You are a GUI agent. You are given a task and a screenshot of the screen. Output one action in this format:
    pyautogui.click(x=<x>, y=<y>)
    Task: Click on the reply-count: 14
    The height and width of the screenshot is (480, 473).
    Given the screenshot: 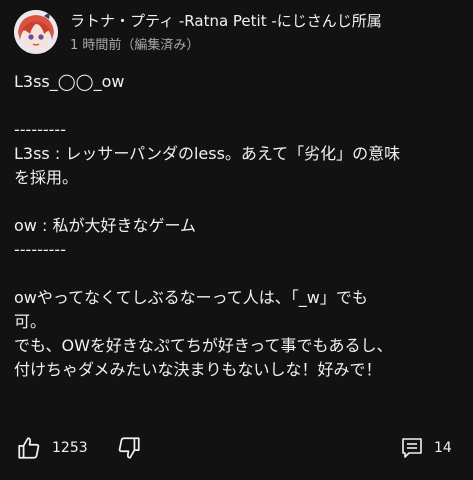 What is the action you would take?
    pyautogui.click(x=443, y=448)
    